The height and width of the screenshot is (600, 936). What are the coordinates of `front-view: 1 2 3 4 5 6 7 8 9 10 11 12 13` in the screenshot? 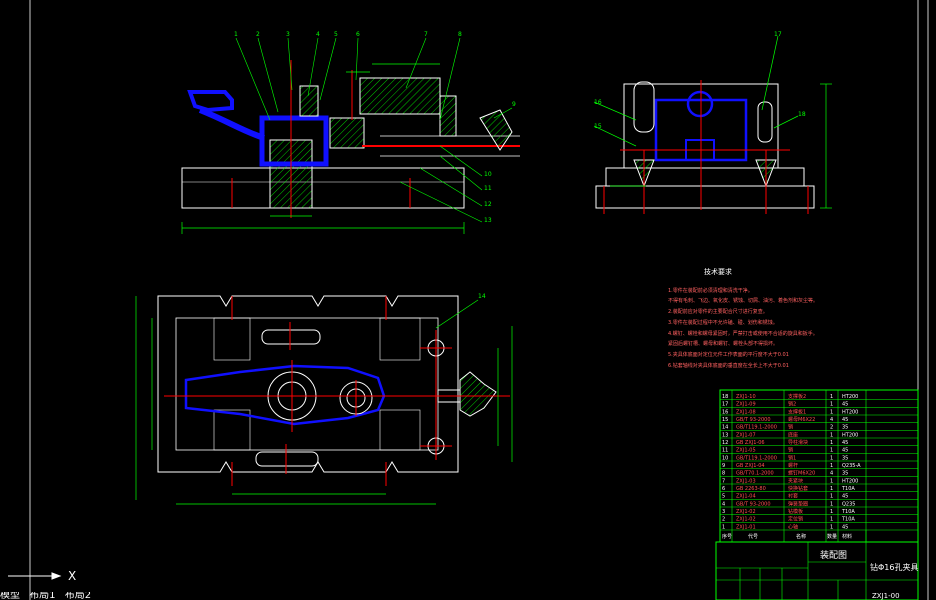 It's located at (350, 132).